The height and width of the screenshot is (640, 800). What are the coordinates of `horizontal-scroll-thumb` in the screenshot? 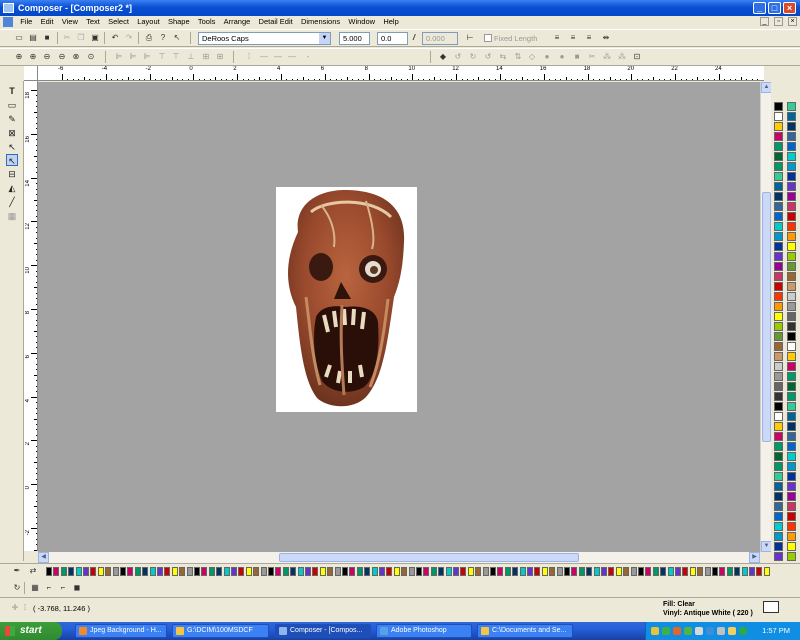 It's located at (429, 557).